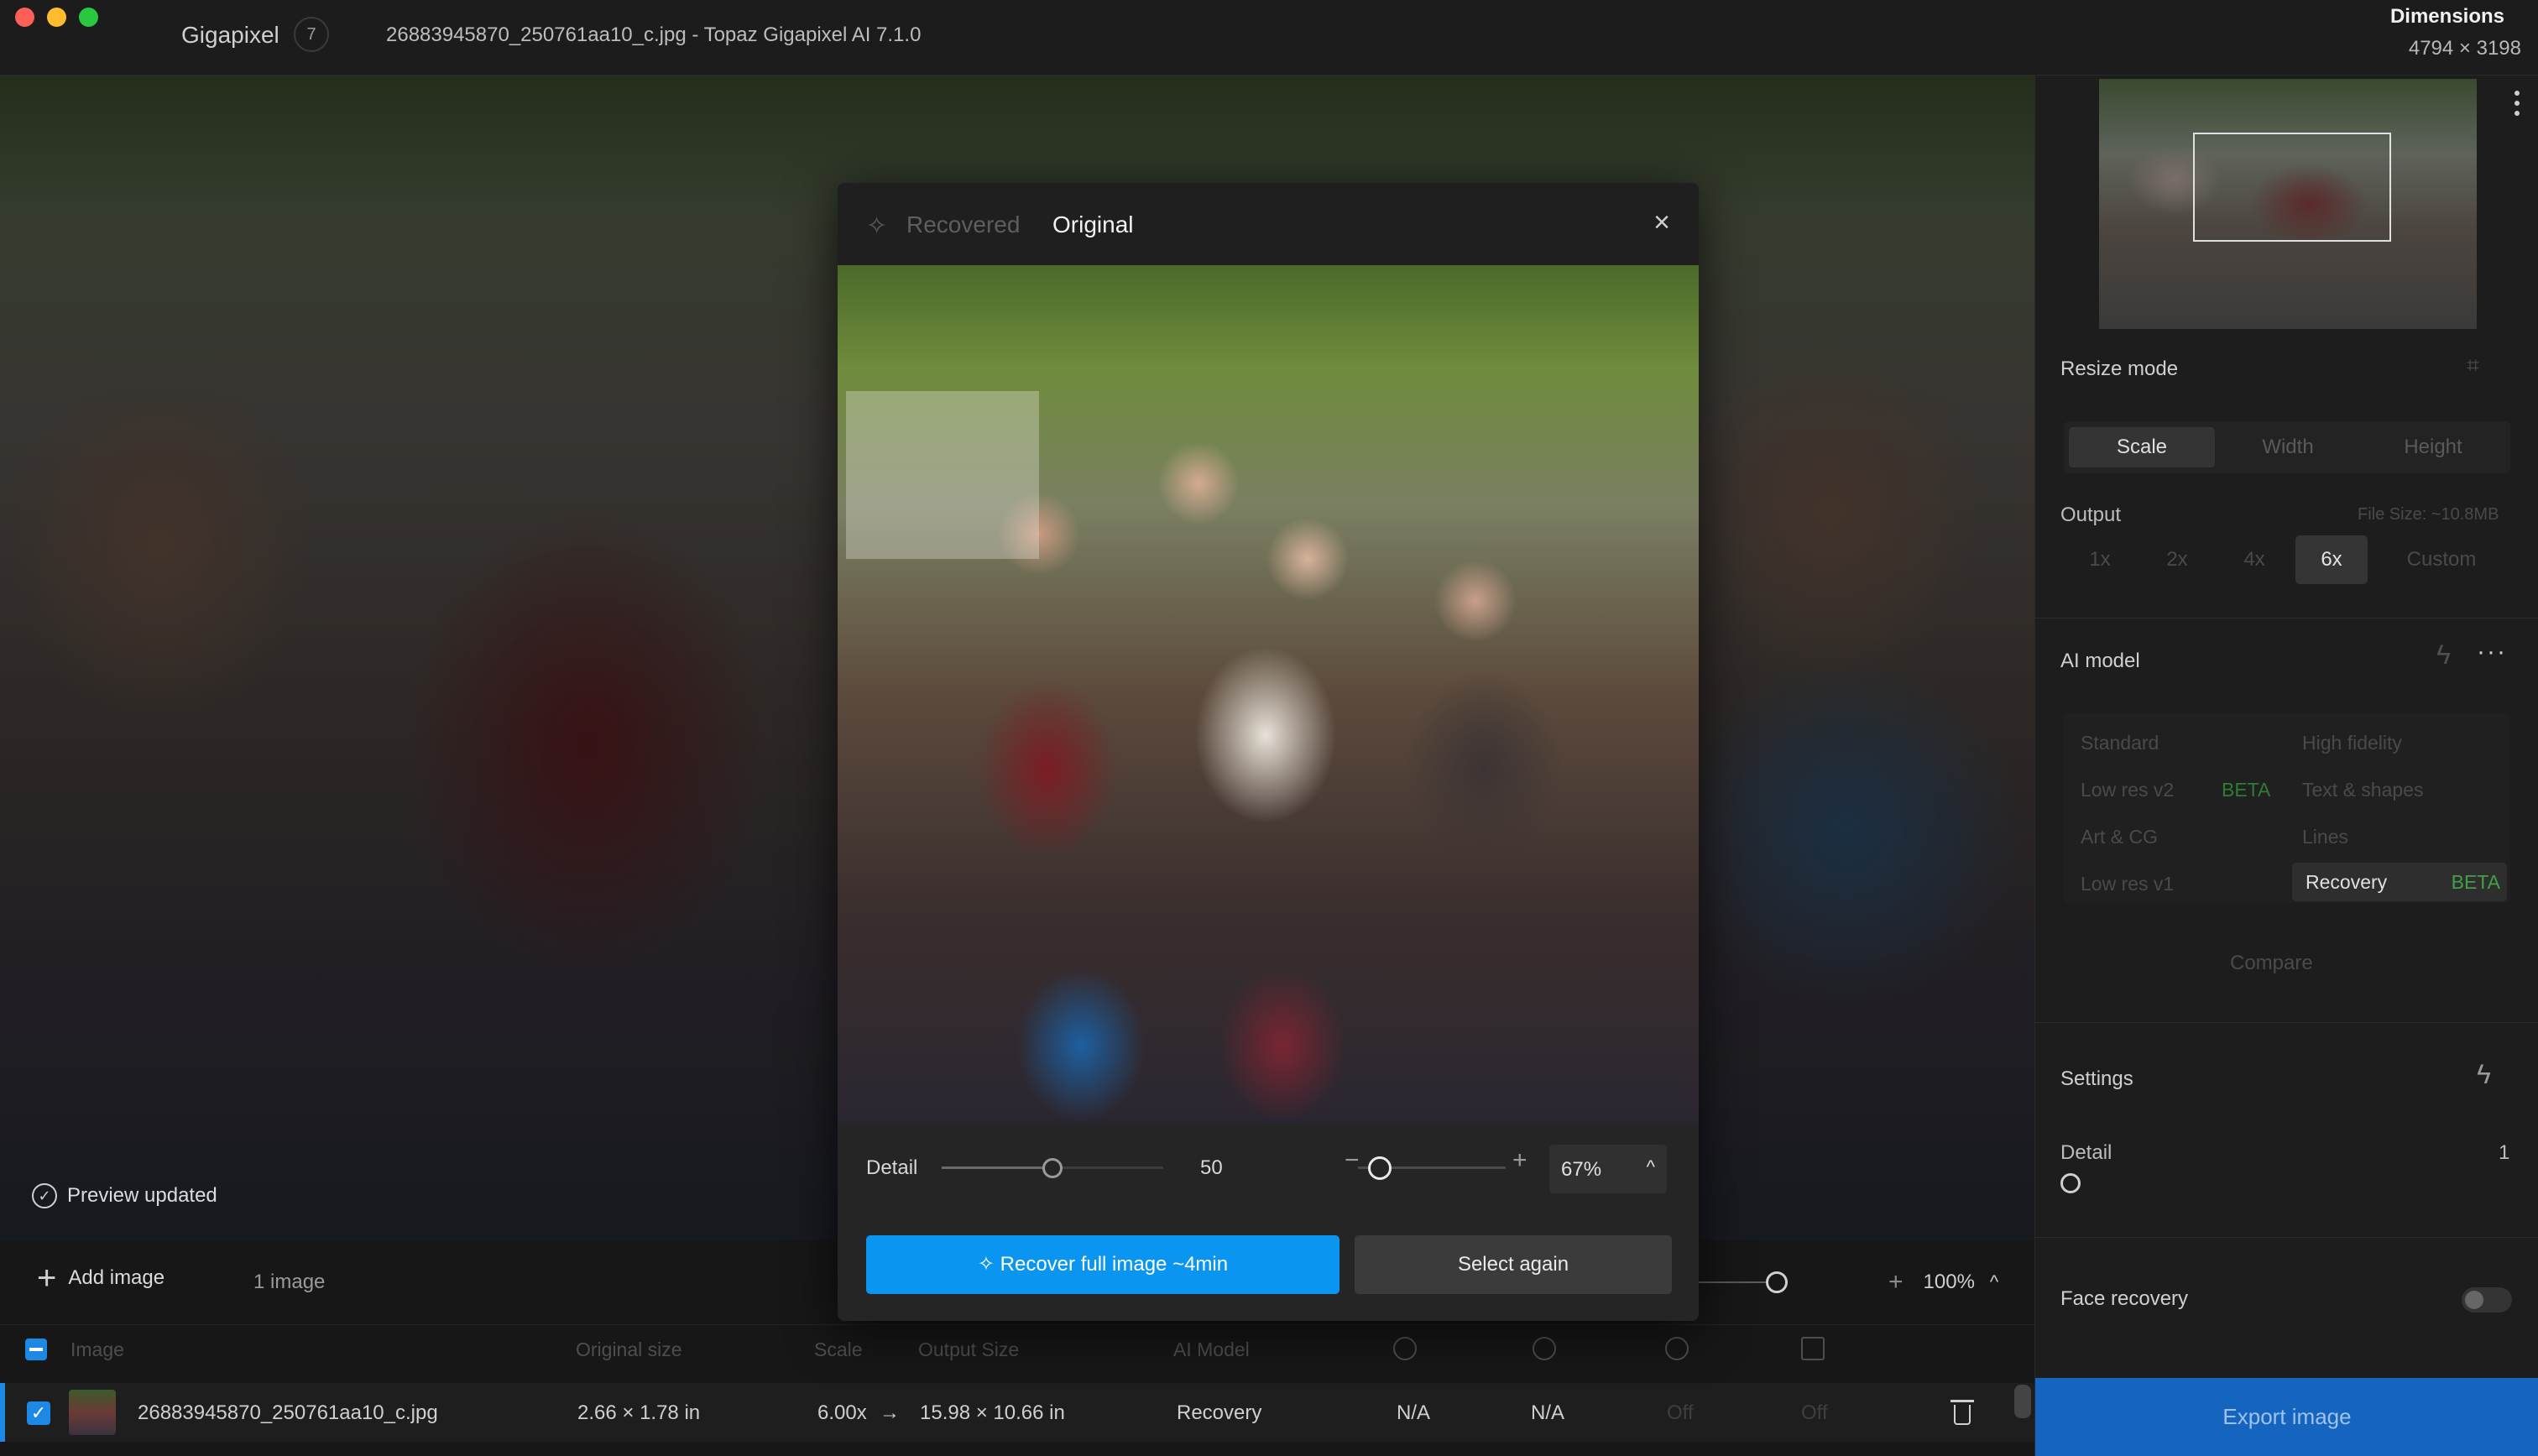 The height and width of the screenshot is (1456, 2538). I want to click on add-image-label: Add image, so click(116, 1277).